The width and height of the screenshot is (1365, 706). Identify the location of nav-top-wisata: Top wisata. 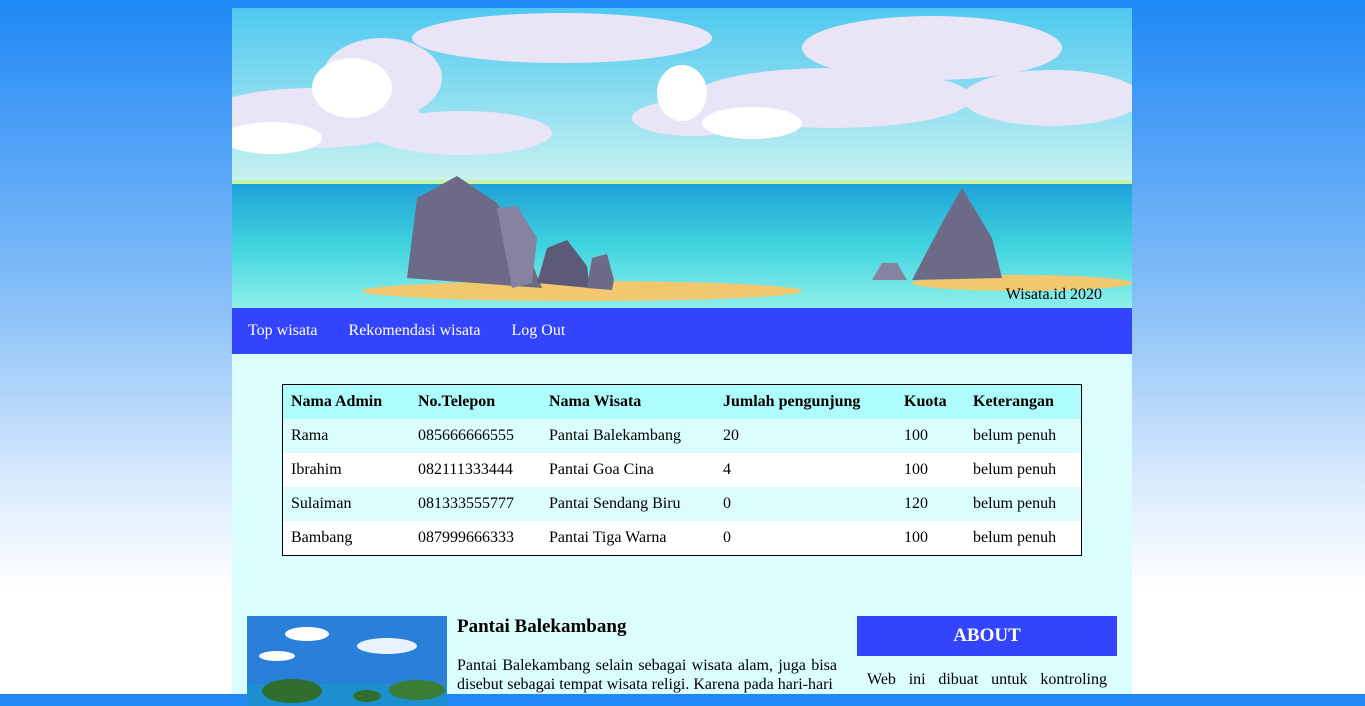
(283, 331).